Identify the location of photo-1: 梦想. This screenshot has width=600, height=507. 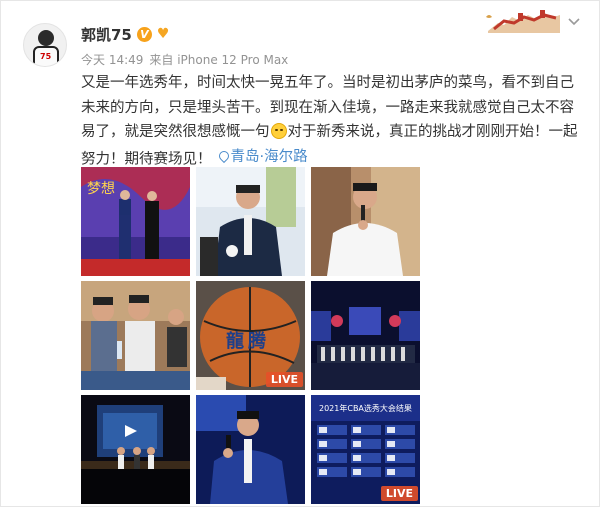
(135, 221).